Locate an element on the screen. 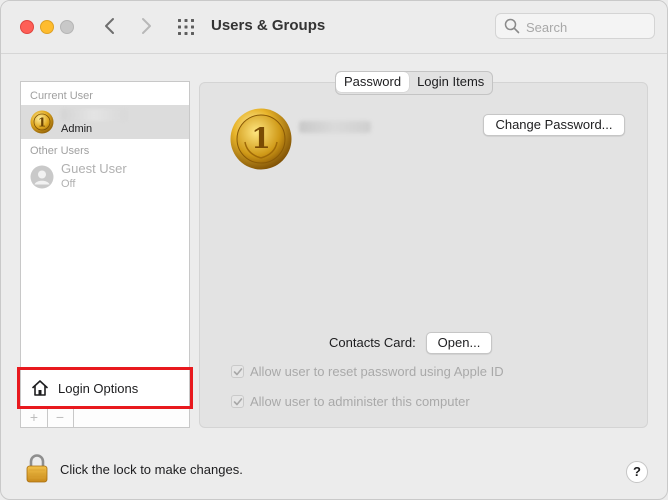 The image size is (668, 500). medal-avatar-icon: 1 is located at coordinates (42, 122).